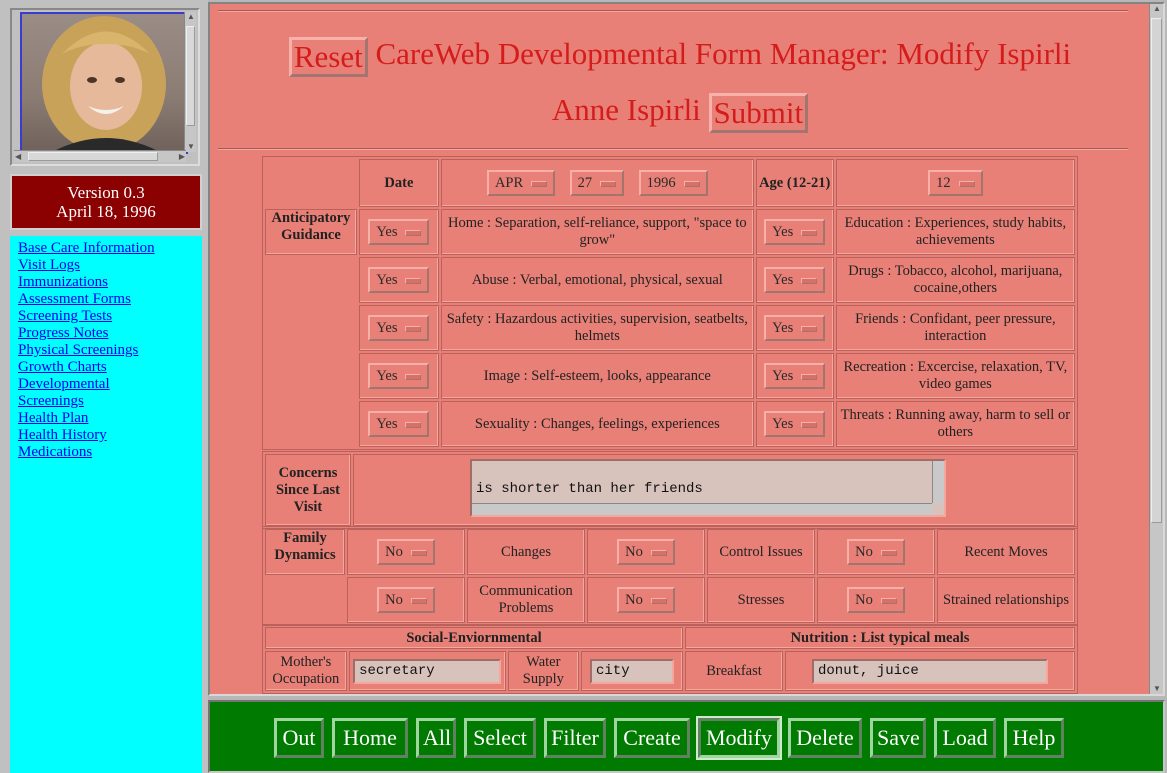 Image resolution: width=1167 pixels, height=773 pixels. I want to click on family-topic: Changes, so click(526, 552).